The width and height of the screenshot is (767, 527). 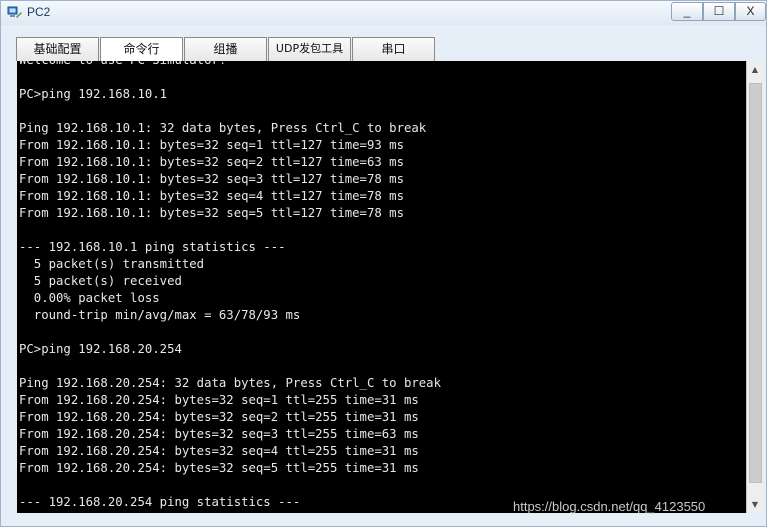 I want to click on tab-udp-tool: UDP发包工具, so click(x=309, y=49).